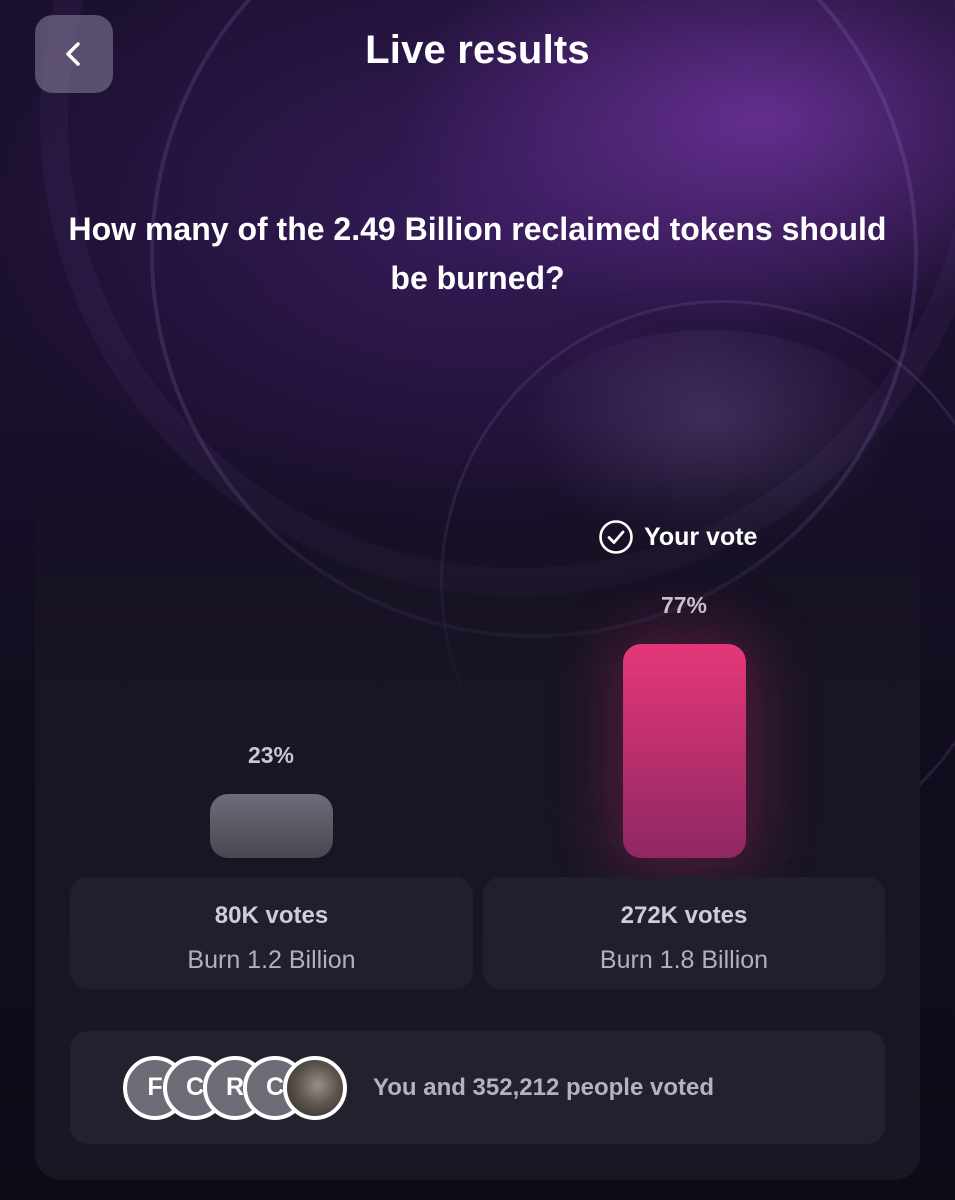  Describe the element at coordinates (235, 1087) in the screenshot. I see `voter-avatars: F C R C` at that location.